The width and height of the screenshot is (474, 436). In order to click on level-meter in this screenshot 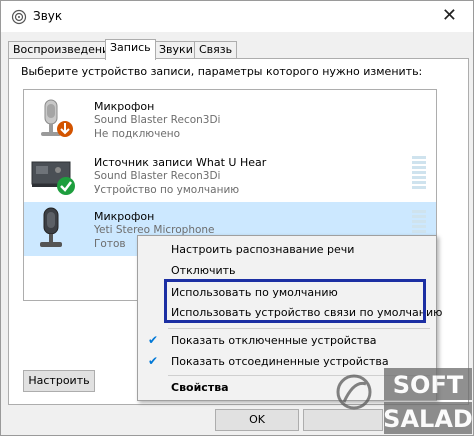, I will do `click(419, 173)`.